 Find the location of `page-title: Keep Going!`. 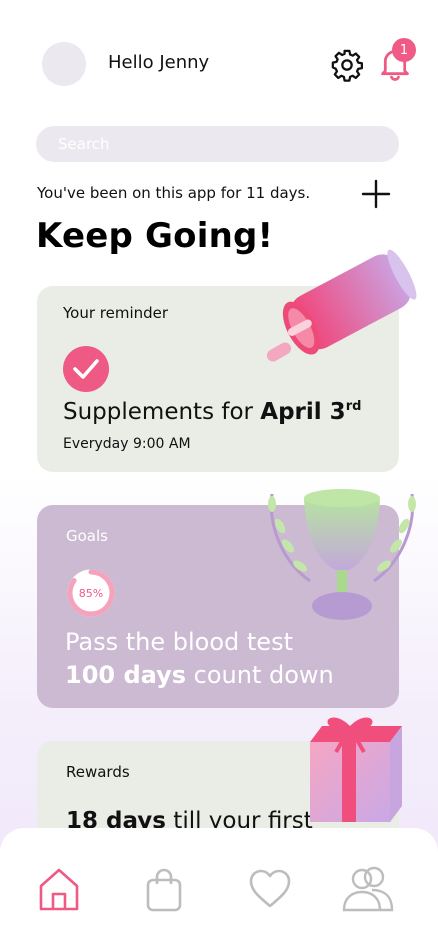

page-title: Keep Going! is located at coordinates (155, 236).